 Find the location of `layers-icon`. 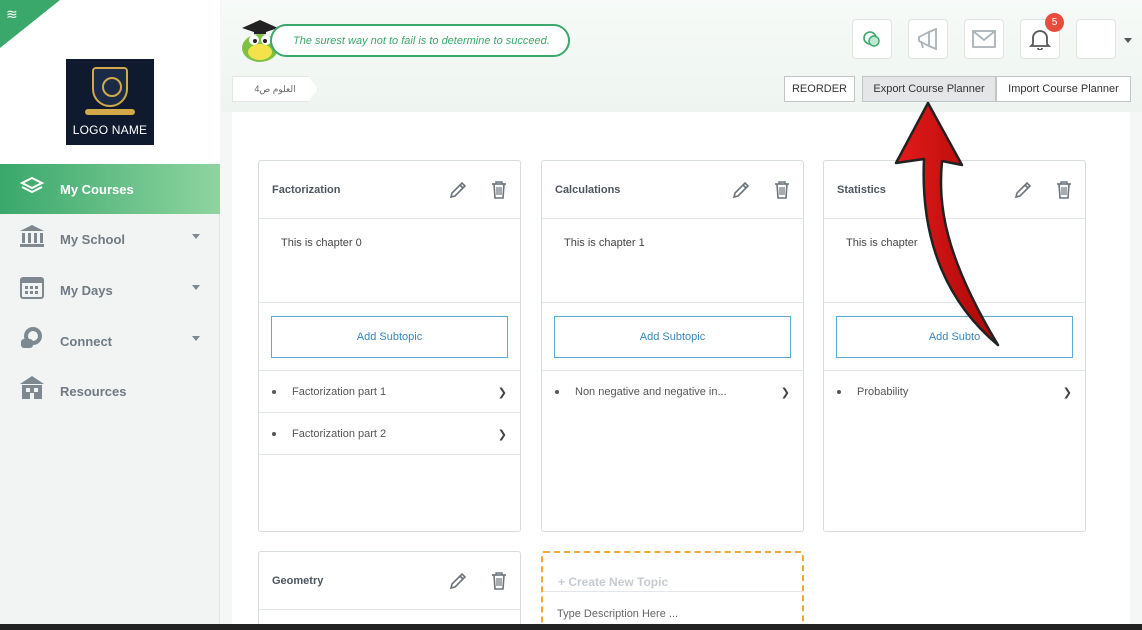

layers-icon is located at coordinates (32, 189).